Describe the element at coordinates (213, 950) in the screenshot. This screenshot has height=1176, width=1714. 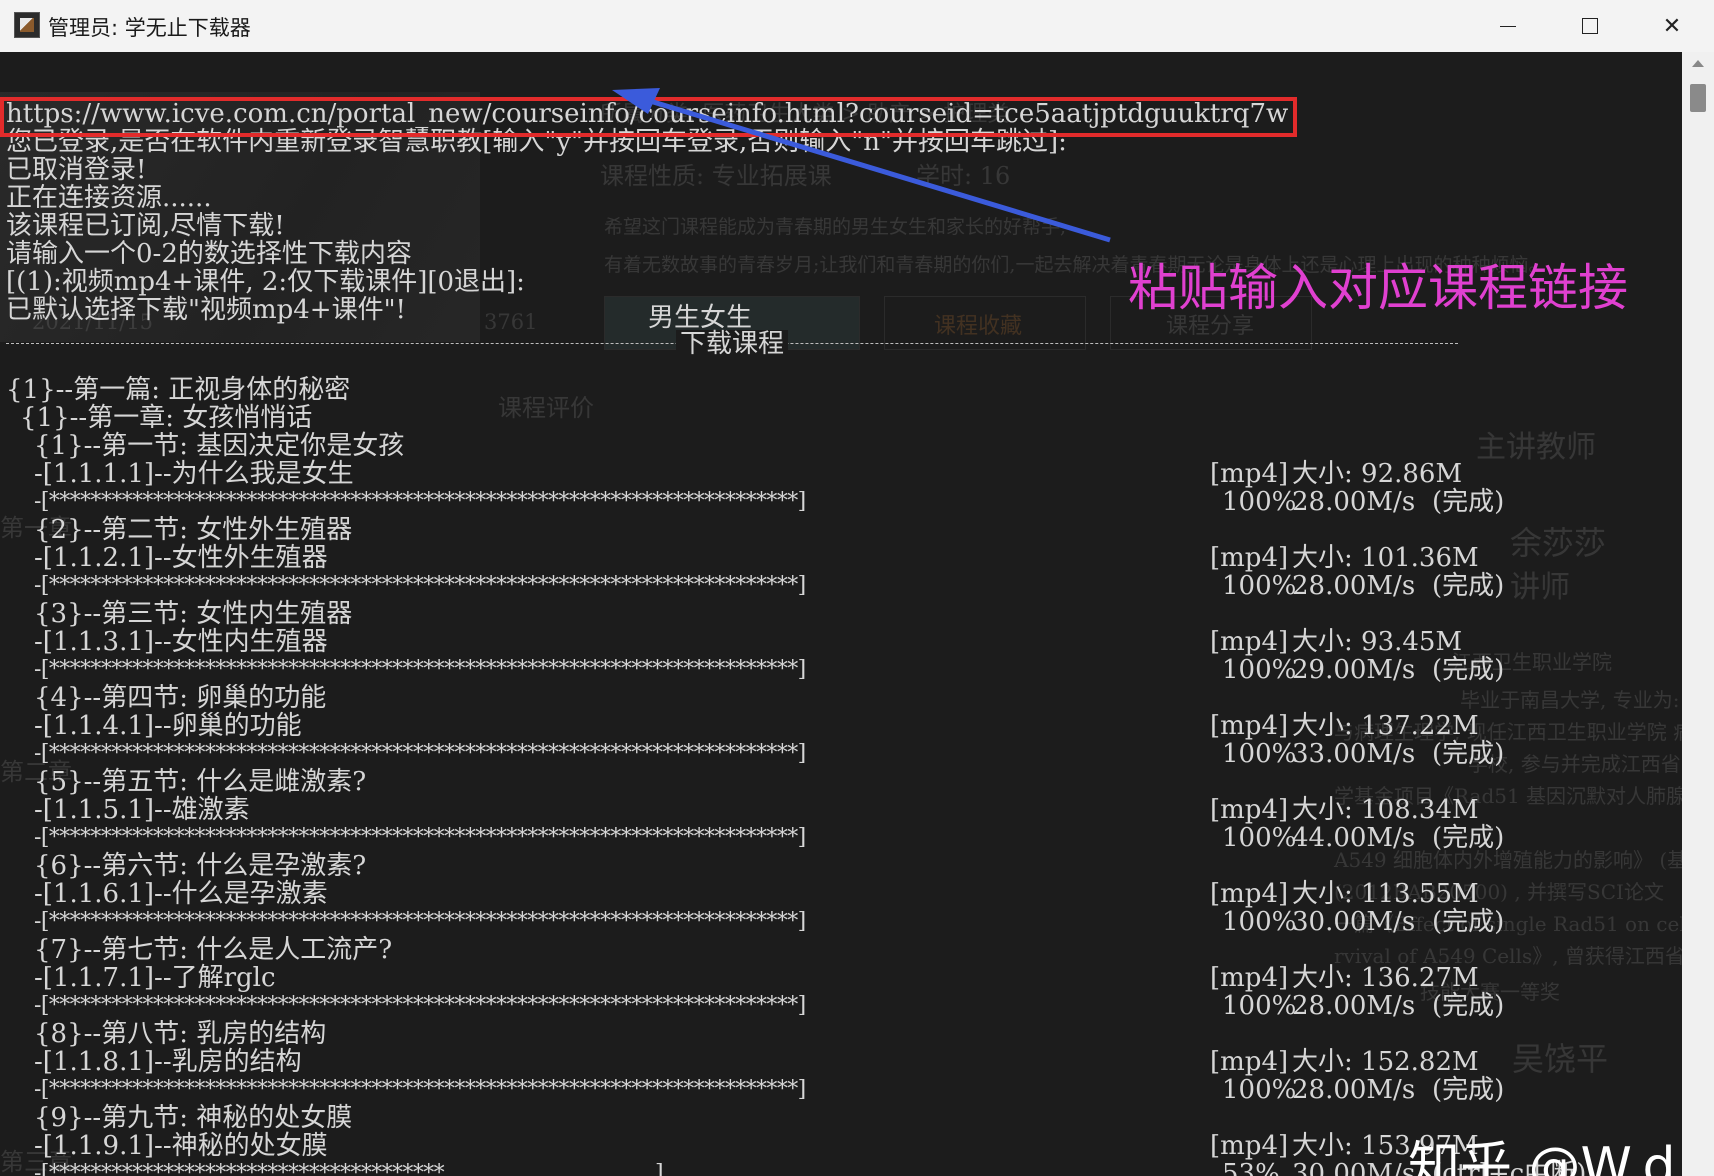
I see `section-header: {7}--第七节: 什么是人工流产?` at that location.